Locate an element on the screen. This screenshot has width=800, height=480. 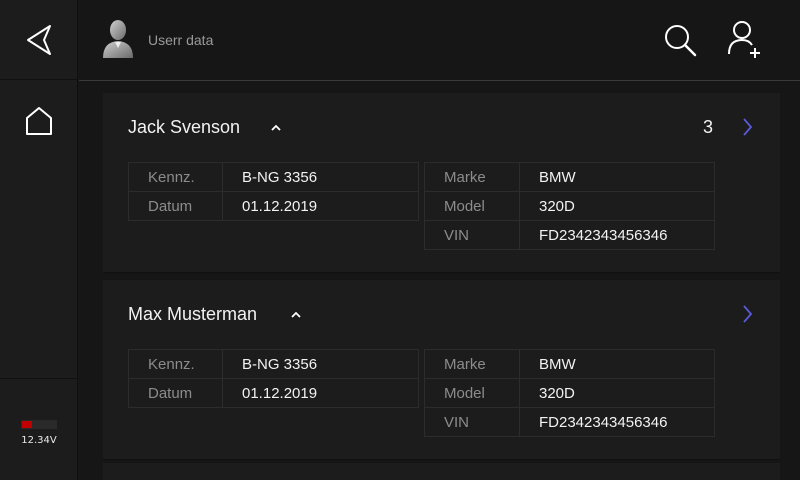
home-icon is located at coordinates (39, 121).